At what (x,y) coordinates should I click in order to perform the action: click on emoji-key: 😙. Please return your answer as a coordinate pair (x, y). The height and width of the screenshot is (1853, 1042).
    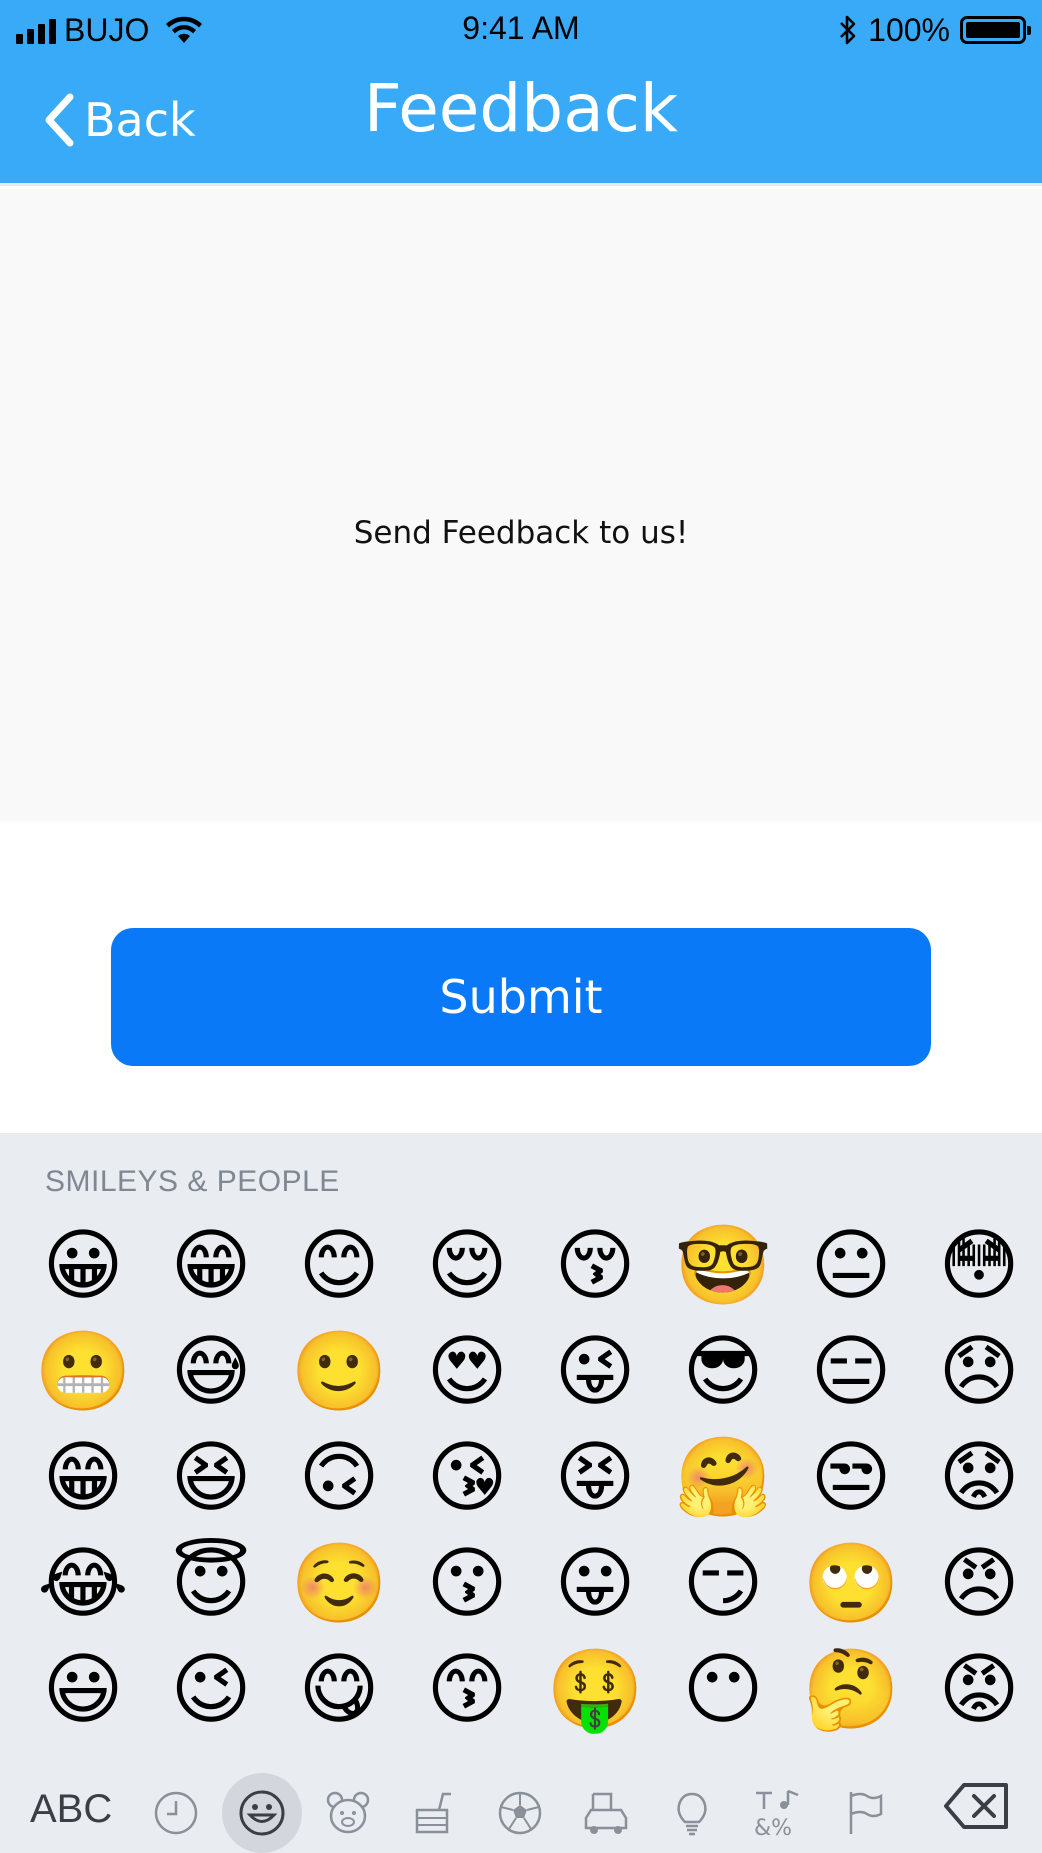
    Looking at the image, I should click on (467, 1690).